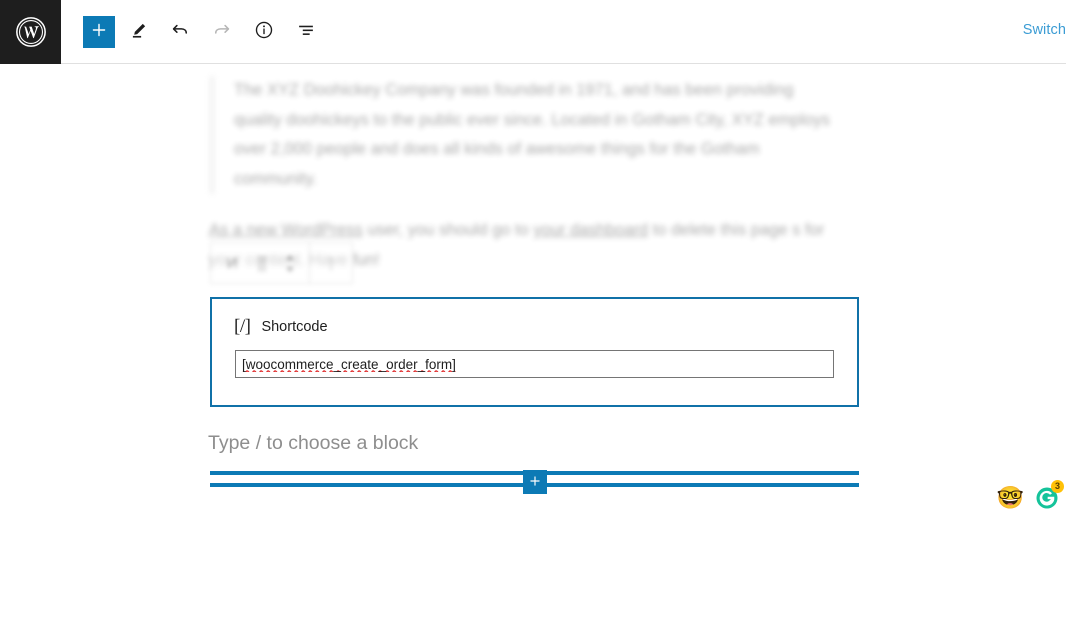 The width and height of the screenshot is (1066, 633). I want to click on move-updown-icons, so click(290, 263).